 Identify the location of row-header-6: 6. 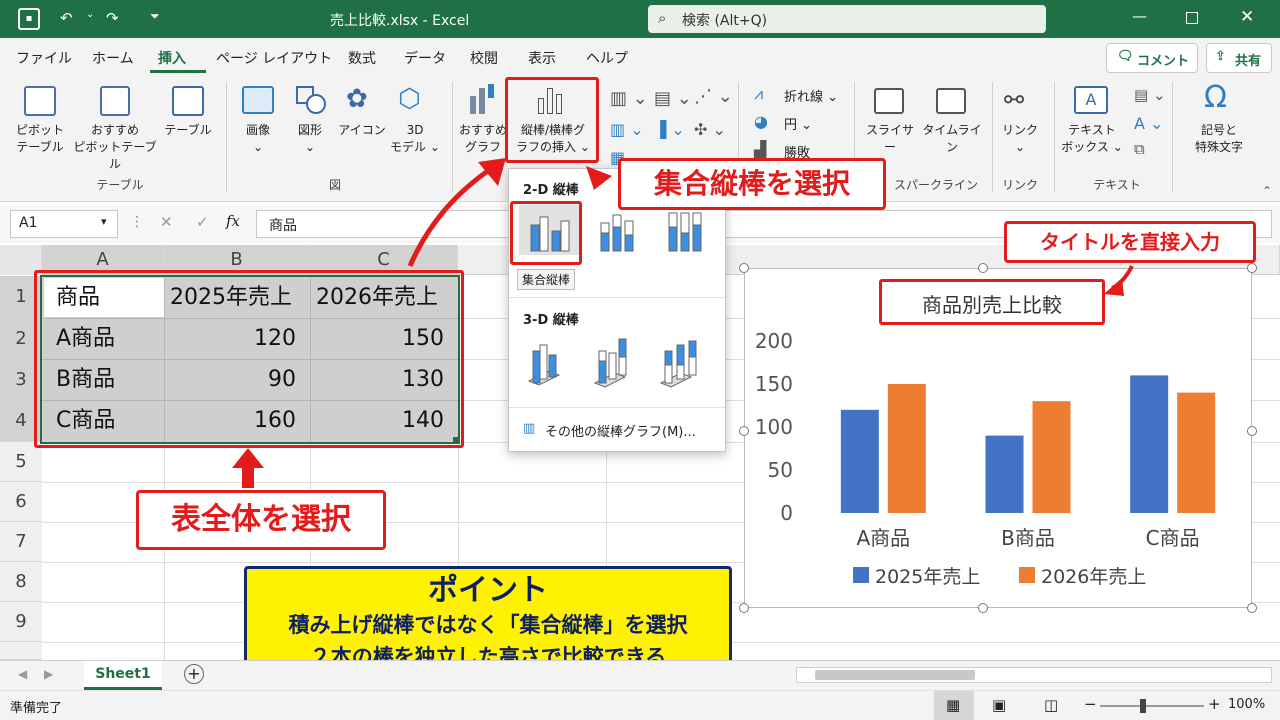
(21, 502).